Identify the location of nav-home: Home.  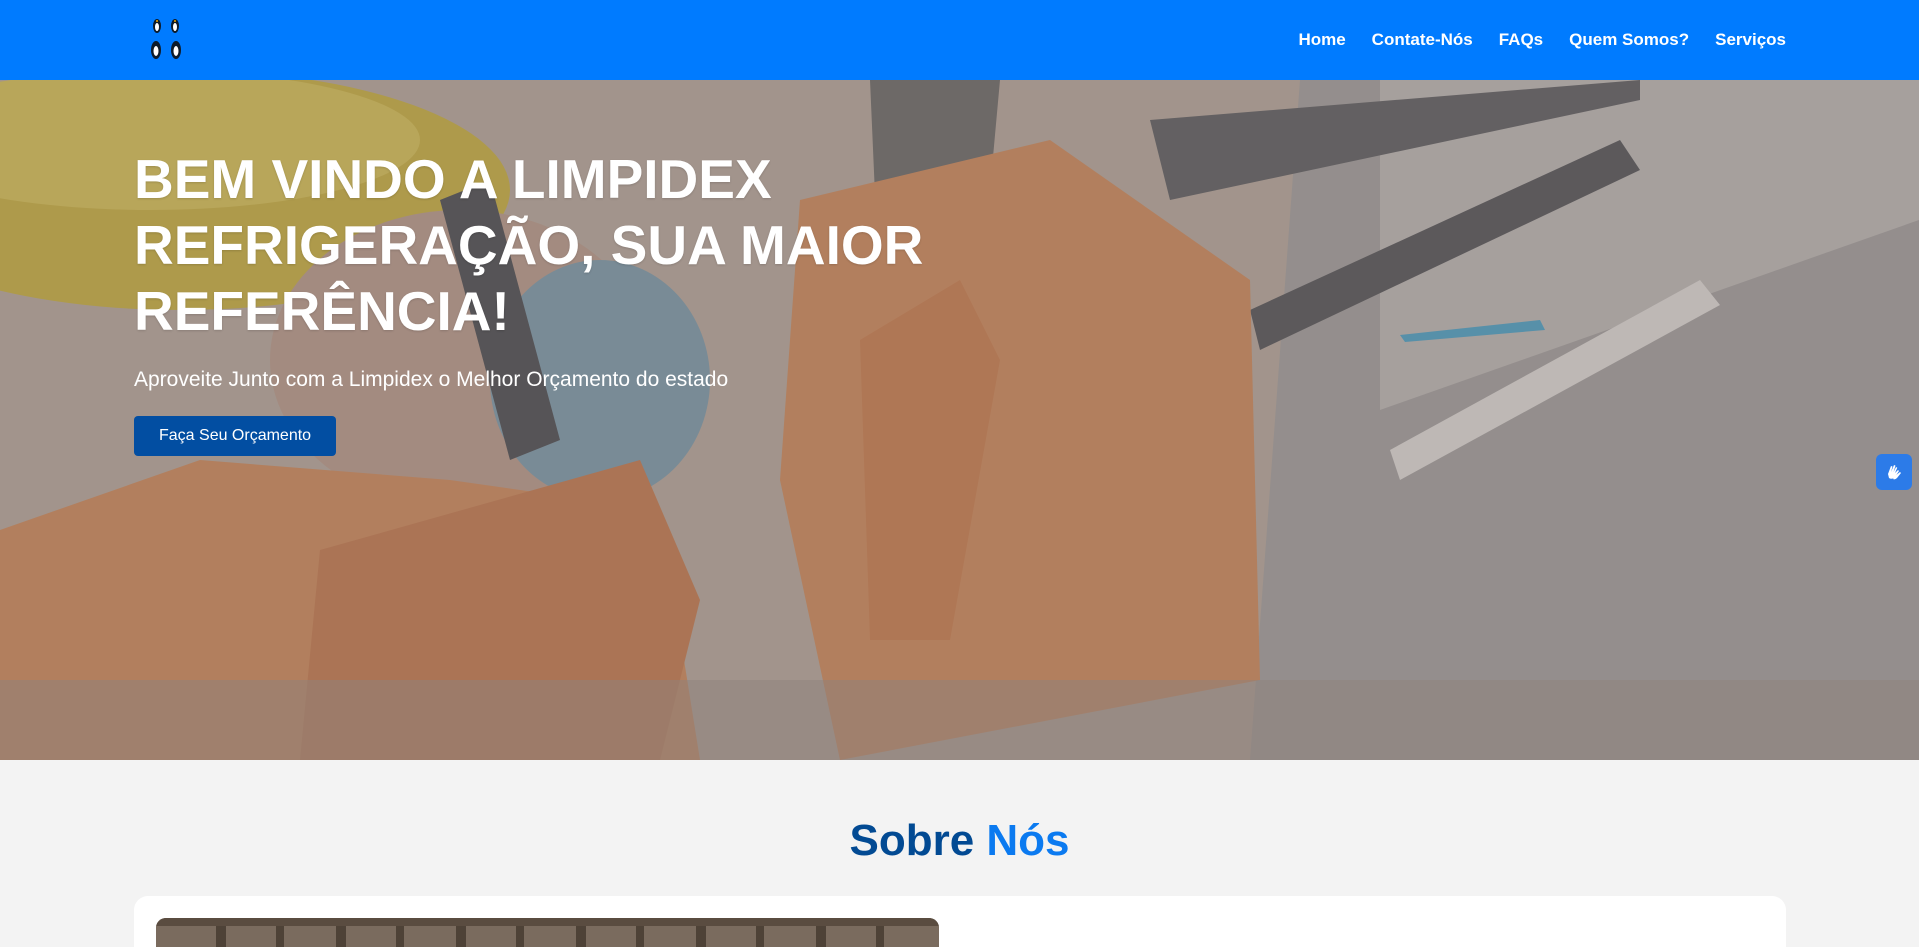
(1321, 40).